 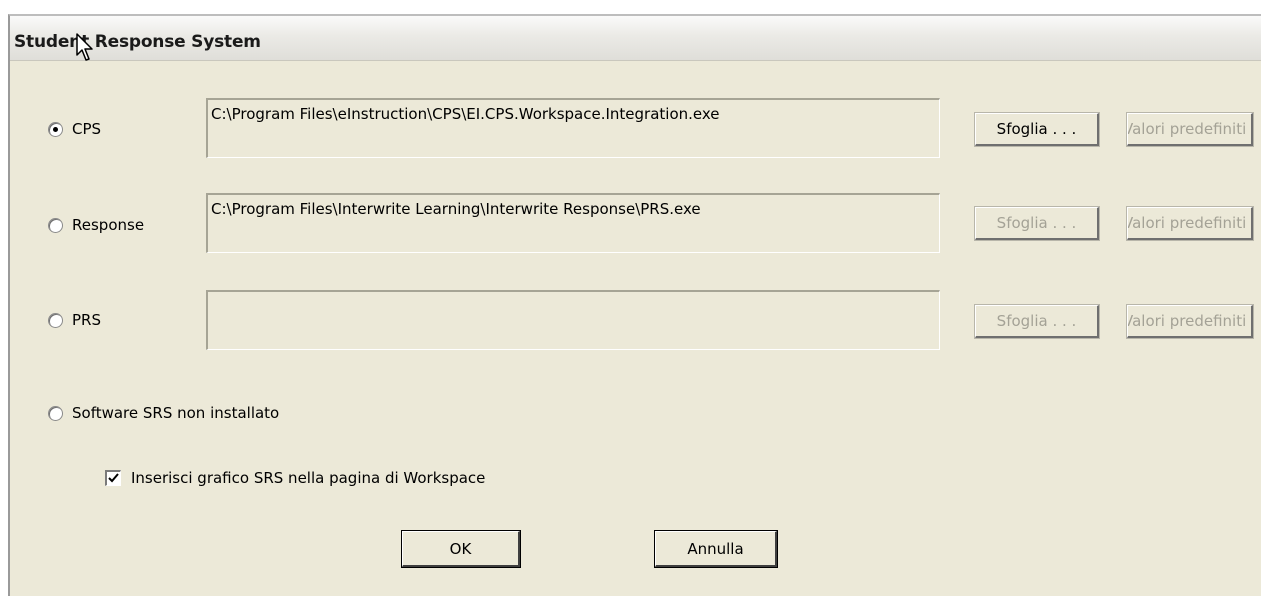 What do you see at coordinates (137, 42) in the screenshot?
I see `window-title: Student Response System` at bounding box center [137, 42].